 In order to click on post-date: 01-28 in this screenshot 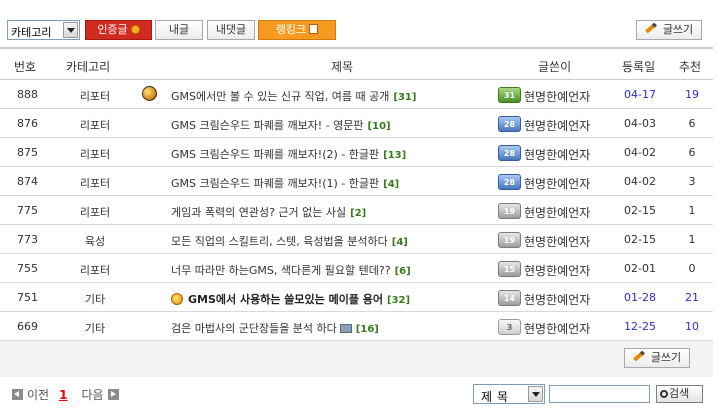, I will do `click(640, 297)`.